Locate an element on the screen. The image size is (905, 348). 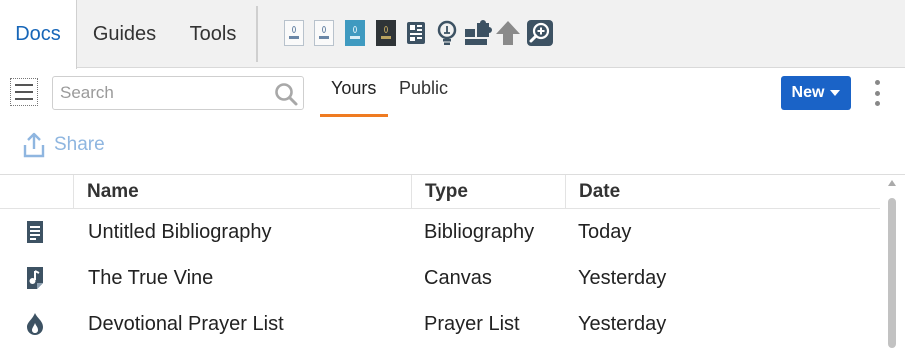
book-cover-teal-icon is located at coordinates (355, 33).